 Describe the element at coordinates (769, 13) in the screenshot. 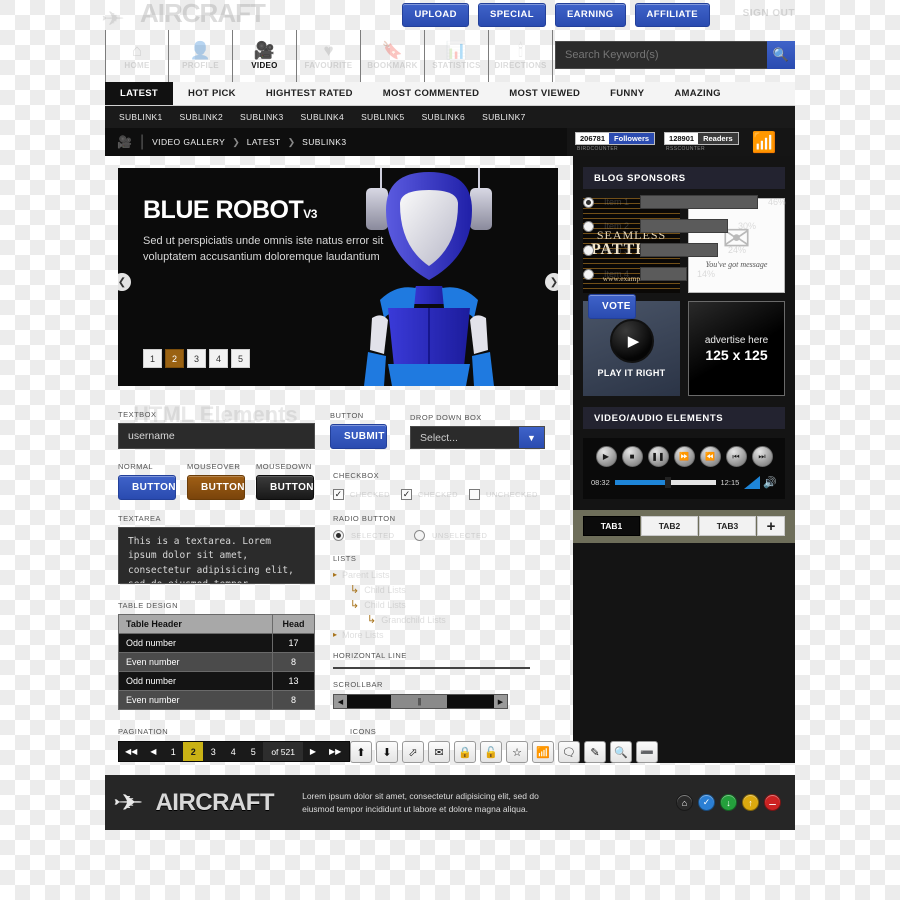

I see `signout-link: SIGN OUT` at that location.